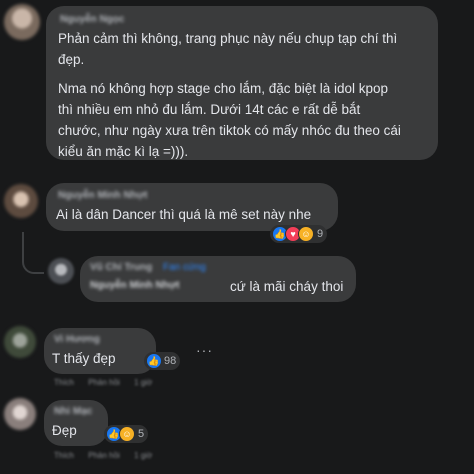 This screenshot has height=474, width=474. I want to click on comment-bubble: Nhi Mạc Đẹp, so click(76, 423).